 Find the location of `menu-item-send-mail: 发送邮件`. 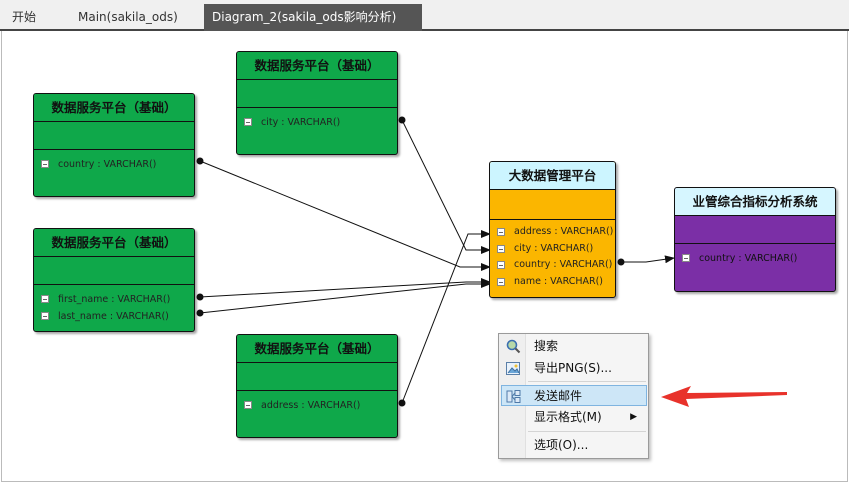

menu-item-send-mail: 发送邮件 is located at coordinates (574, 395).